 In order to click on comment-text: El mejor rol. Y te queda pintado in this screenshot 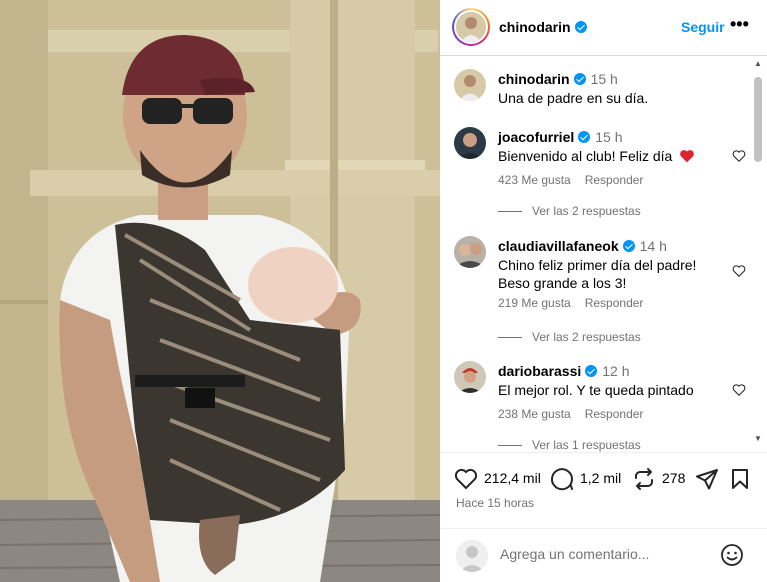, I will do `click(596, 390)`.